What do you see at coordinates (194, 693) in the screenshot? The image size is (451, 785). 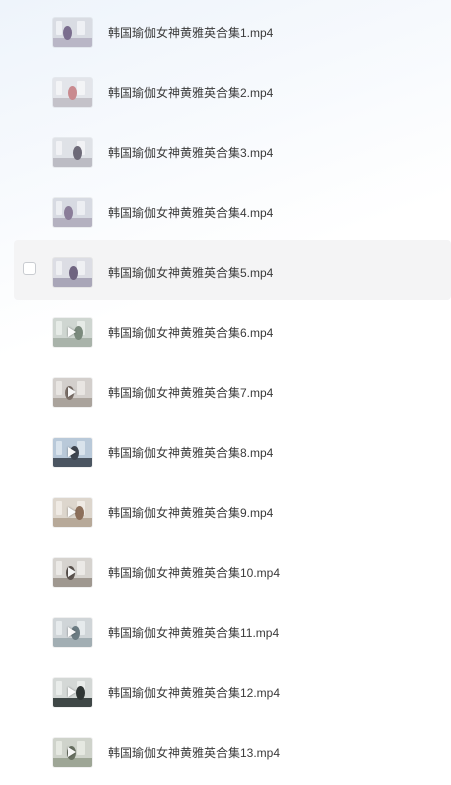 I see `file-name: 韩国瑜伽女神黄雅英合集12.mp4` at bounding box center [194, 693].